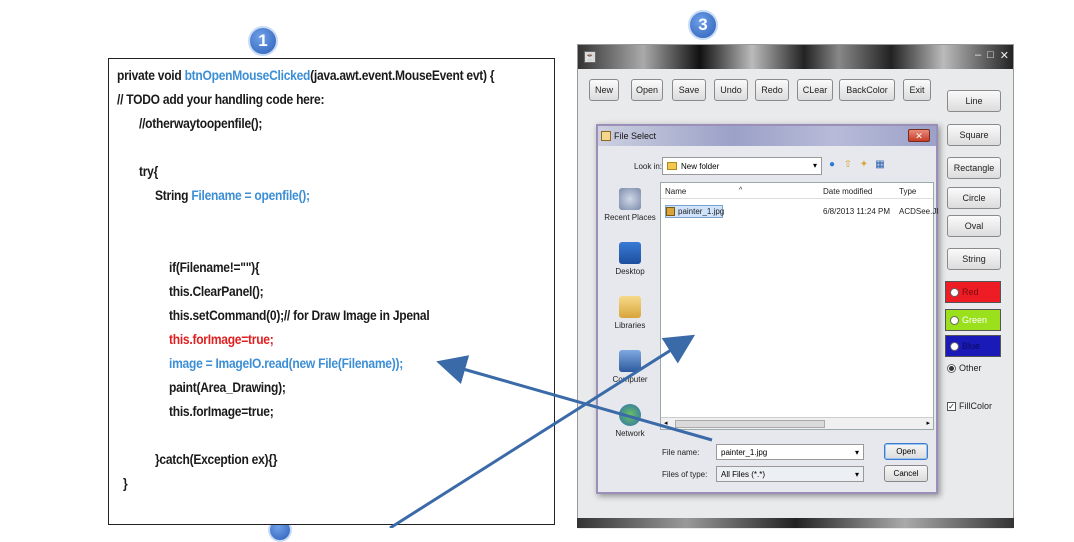  What do you see at coordinates (214, 267) in the screenshot?
I see `code-line-if: if(Filename!=""){` at bounding box center [214, 267].